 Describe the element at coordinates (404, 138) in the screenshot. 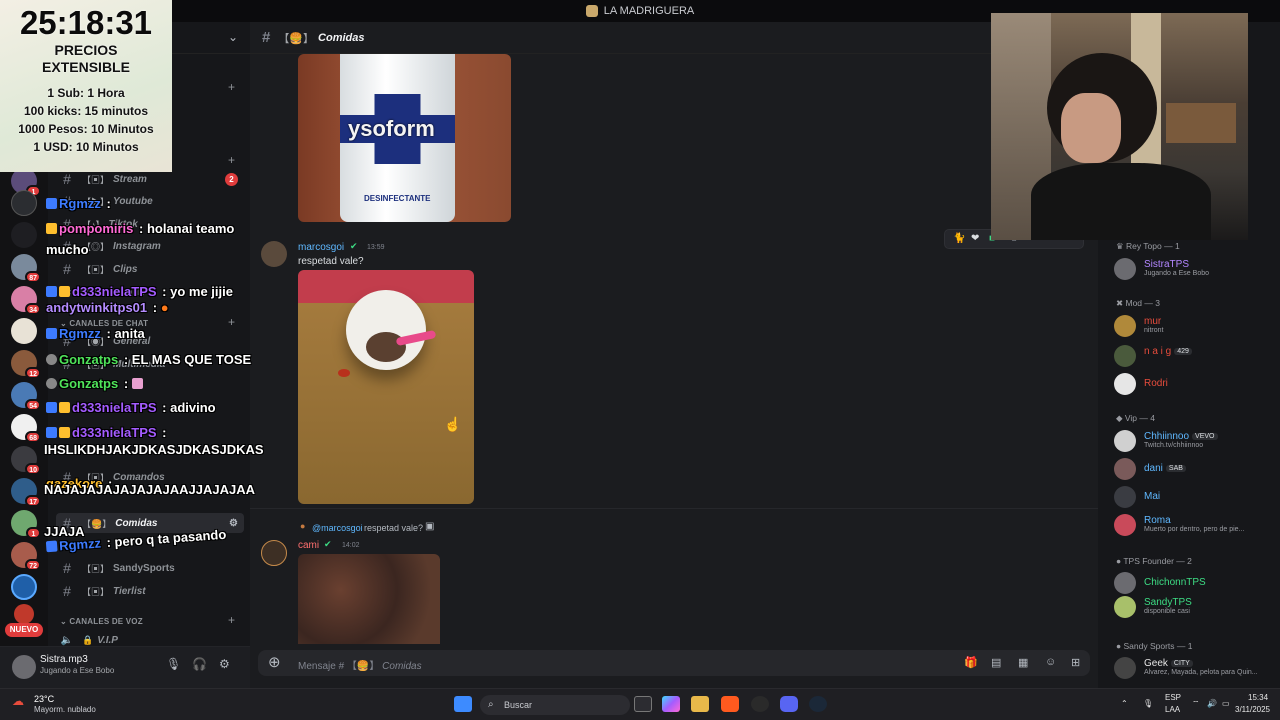

I see `image-attachment: ysoform DESINFECTANTE` at that location.